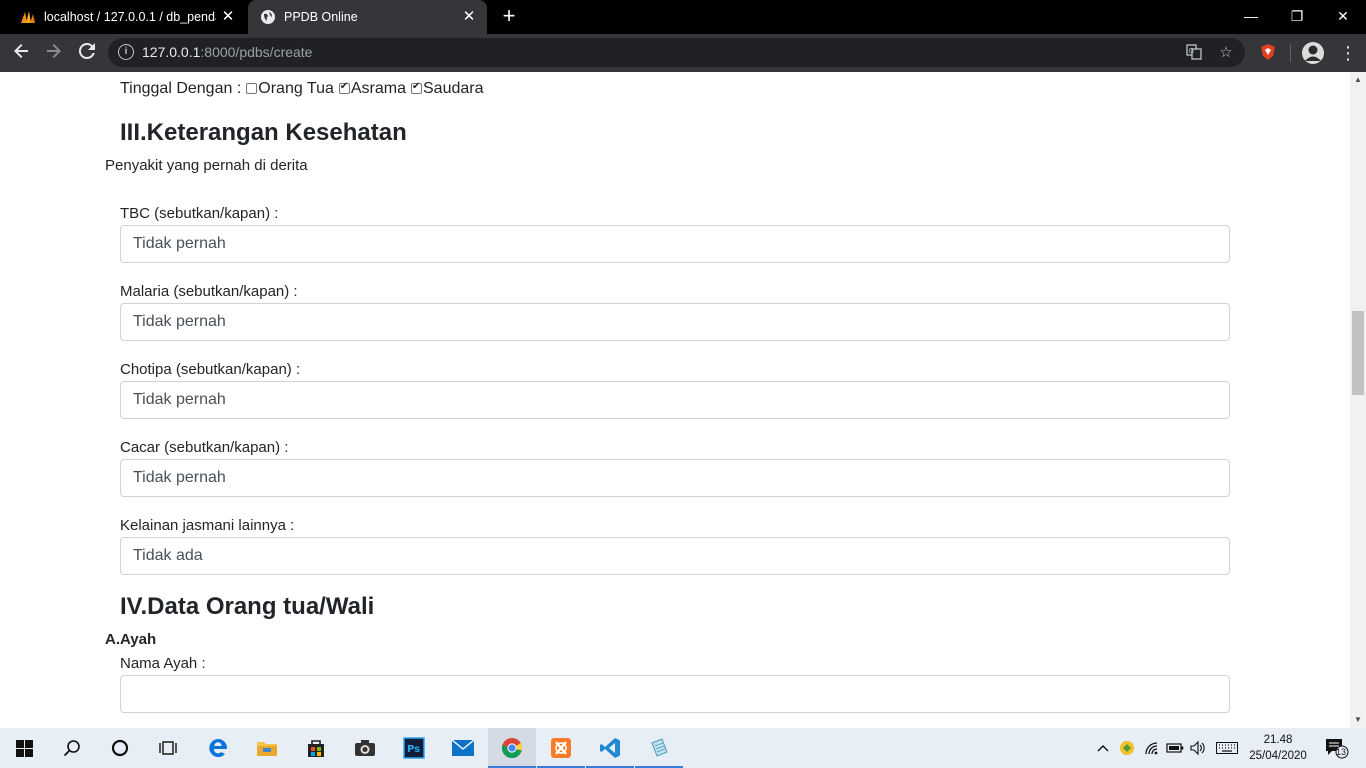 The width and height of the screenshot is (1366, 768). What do you see at coordinates (561, 748) in the screenshot?
I see `xampp-icon` at bounding box center [561, 748].